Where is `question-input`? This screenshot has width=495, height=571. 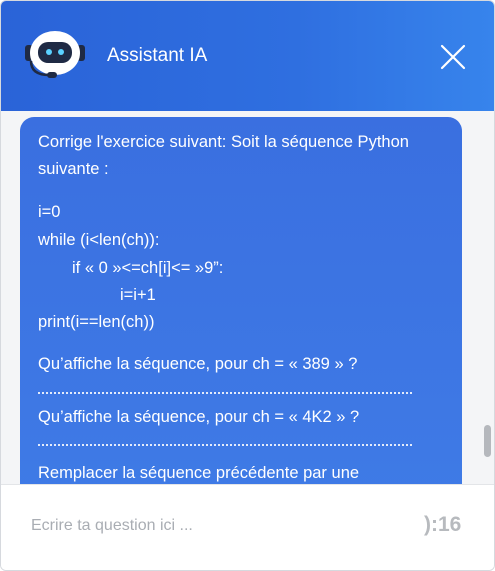 question-input is located at coordinates (216, 526).